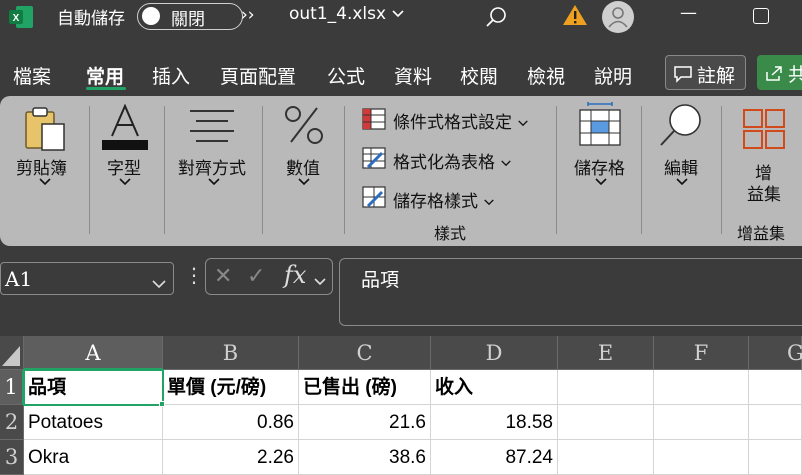 This screenshot has width=802, height=475. I want to click on minimize-button: —, so click(688, 13).